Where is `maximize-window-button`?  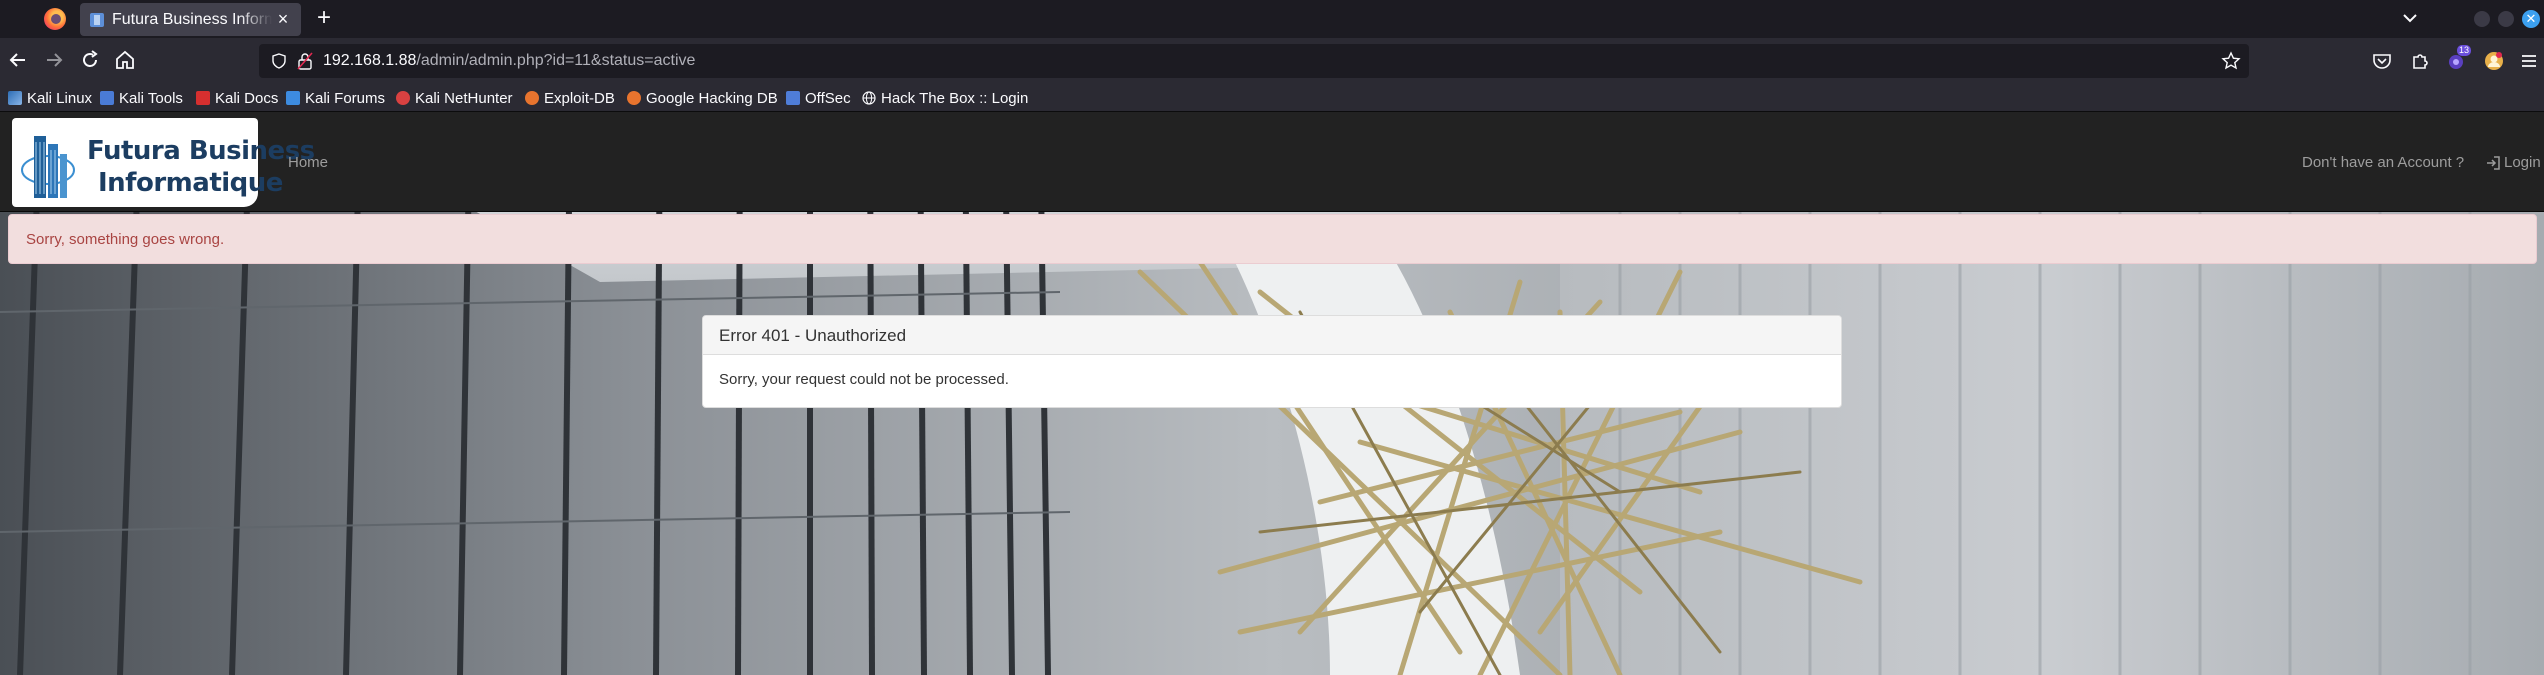
maximize-window-button is located at coordinates (2506, 19).